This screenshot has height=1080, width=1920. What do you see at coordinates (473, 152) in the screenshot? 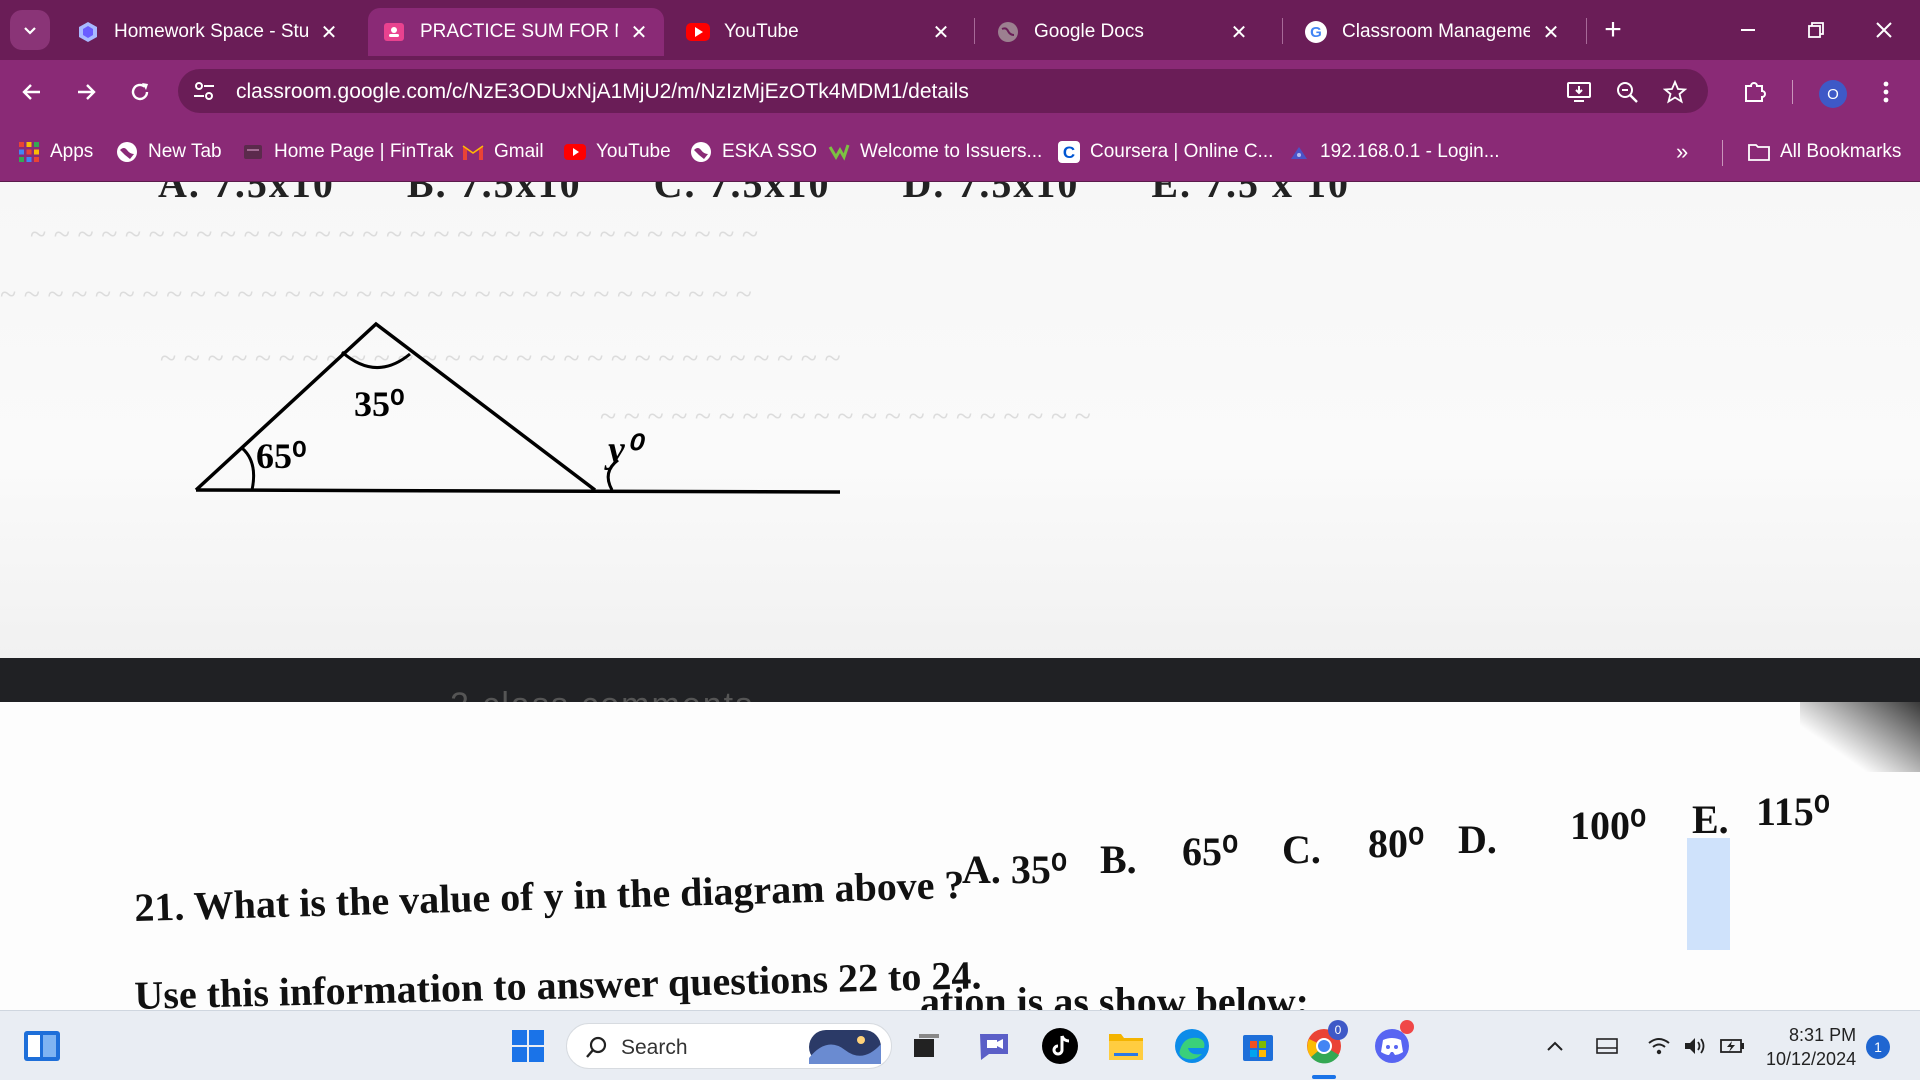
I see `gmail-icon` at bounding box center [473, 152].